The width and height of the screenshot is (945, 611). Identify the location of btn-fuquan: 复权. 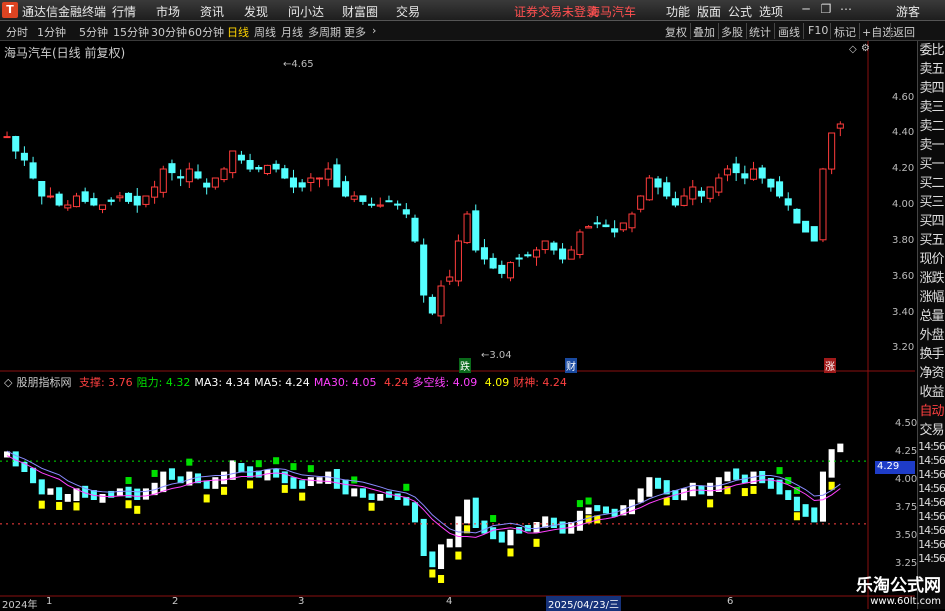
(676, 32).